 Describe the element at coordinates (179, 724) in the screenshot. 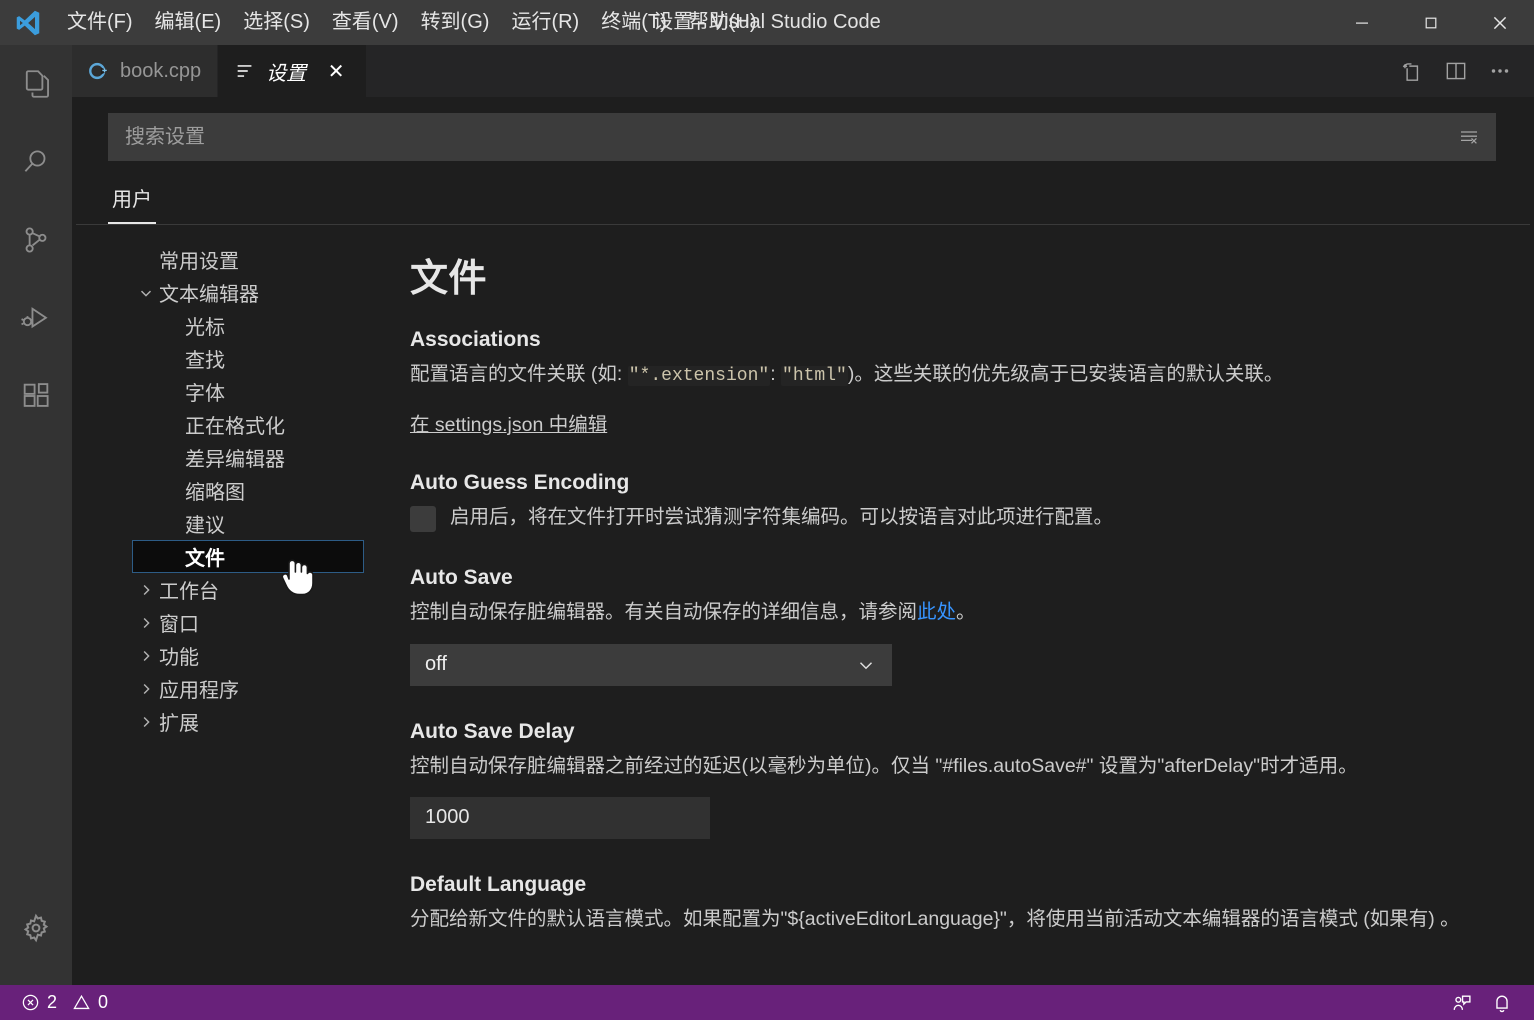

I see `toc-item-label: 扩展` at that location.